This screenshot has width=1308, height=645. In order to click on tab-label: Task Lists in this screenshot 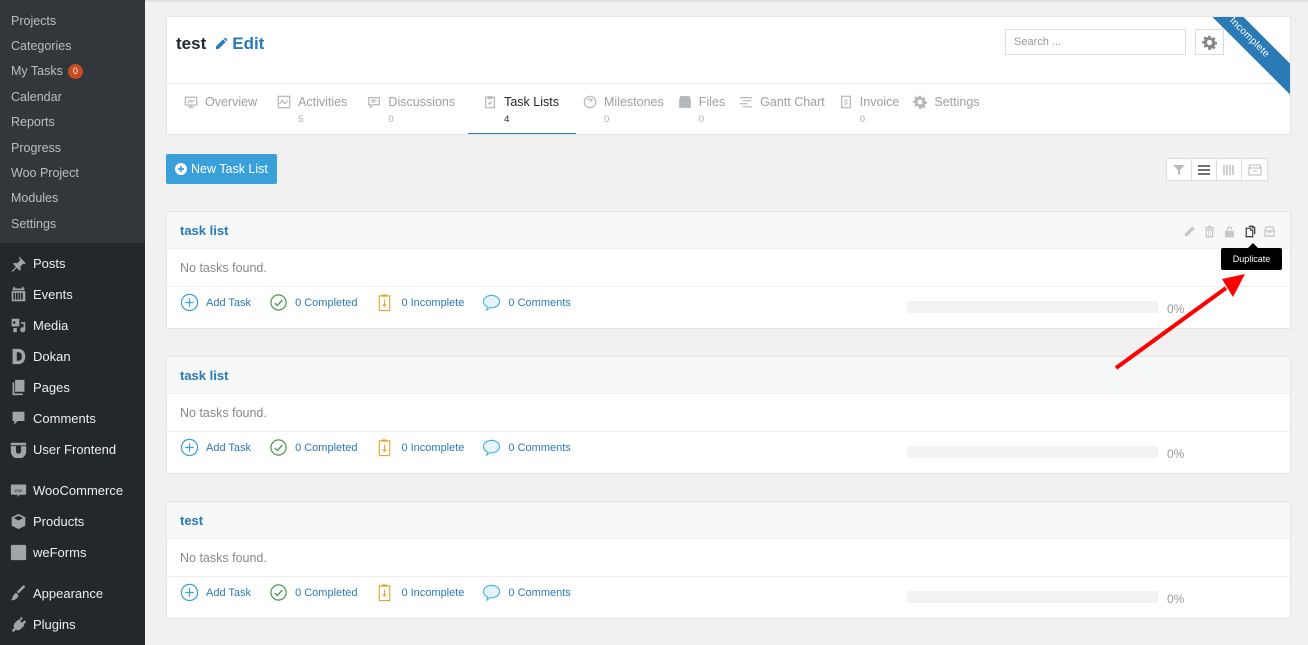, I will do `click(531, 102)`.